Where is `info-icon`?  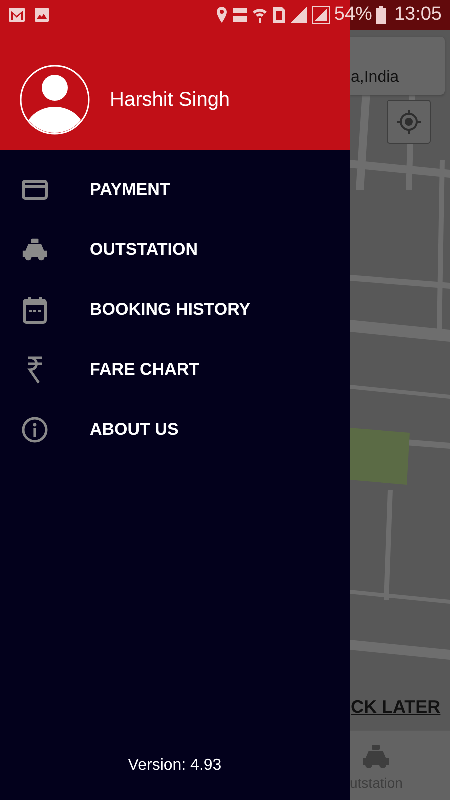
info-icon is located at coordinates (35, 430).